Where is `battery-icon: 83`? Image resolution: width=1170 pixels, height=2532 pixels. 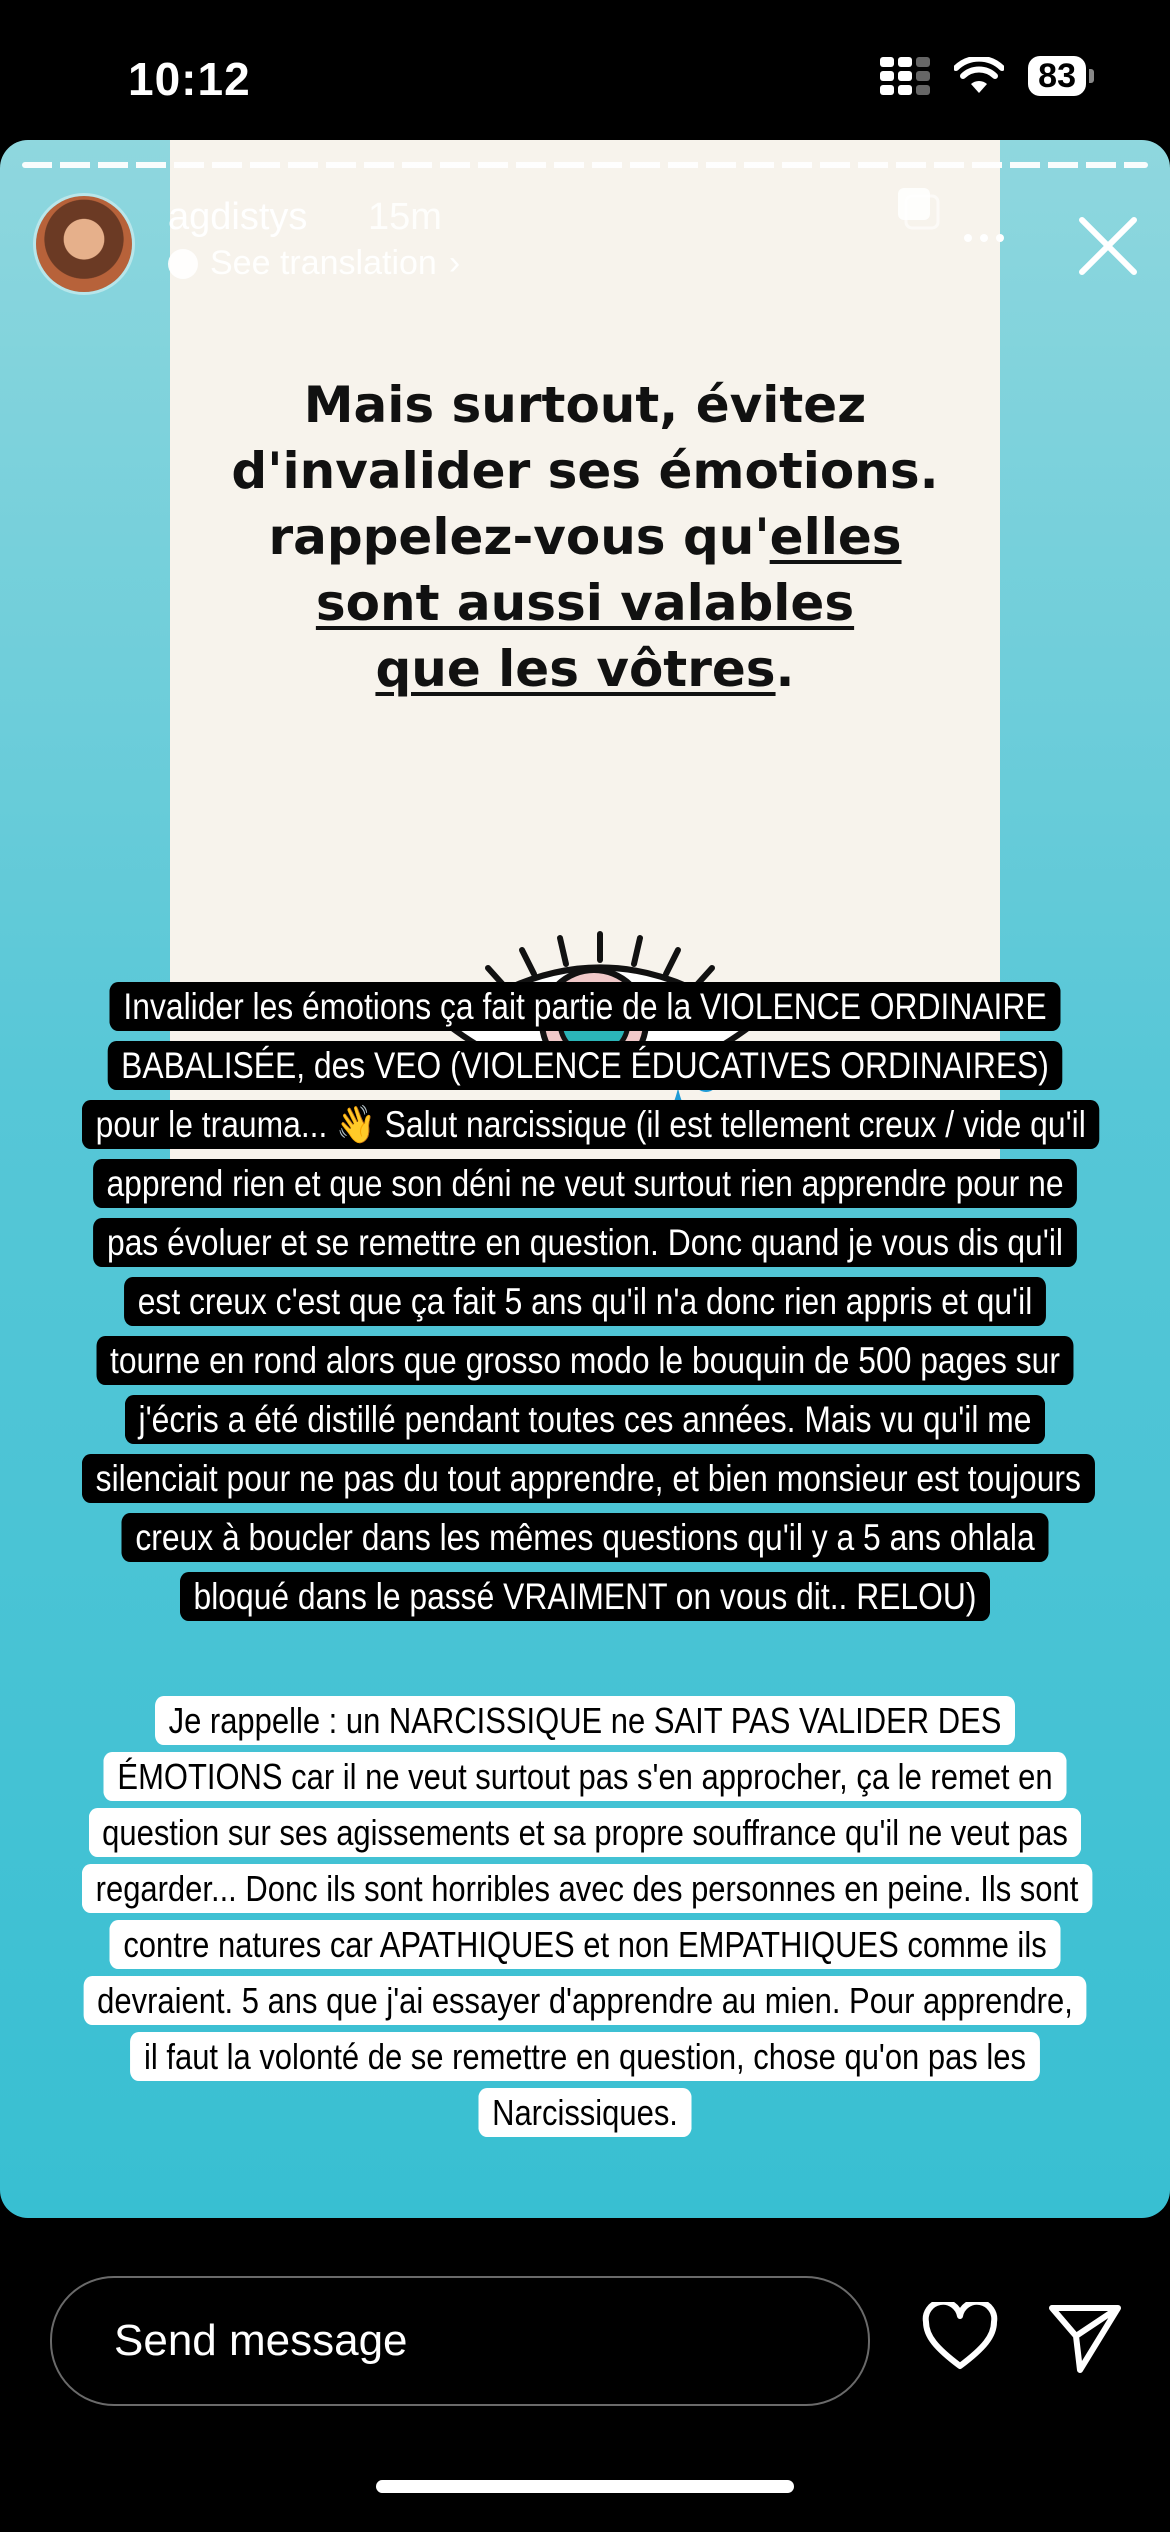 battery-icon: 83 is located at coordinates (1061, 76).